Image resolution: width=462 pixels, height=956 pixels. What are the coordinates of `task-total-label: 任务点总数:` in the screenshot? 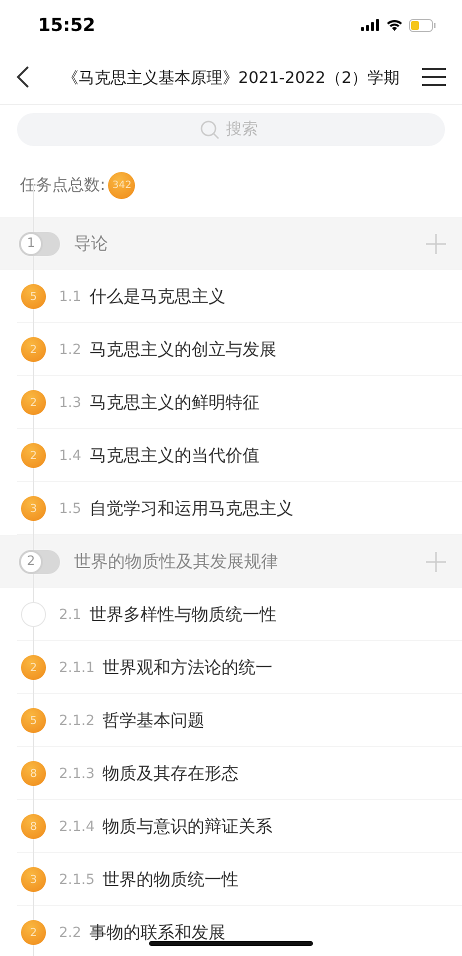 It's located at (63, 185).